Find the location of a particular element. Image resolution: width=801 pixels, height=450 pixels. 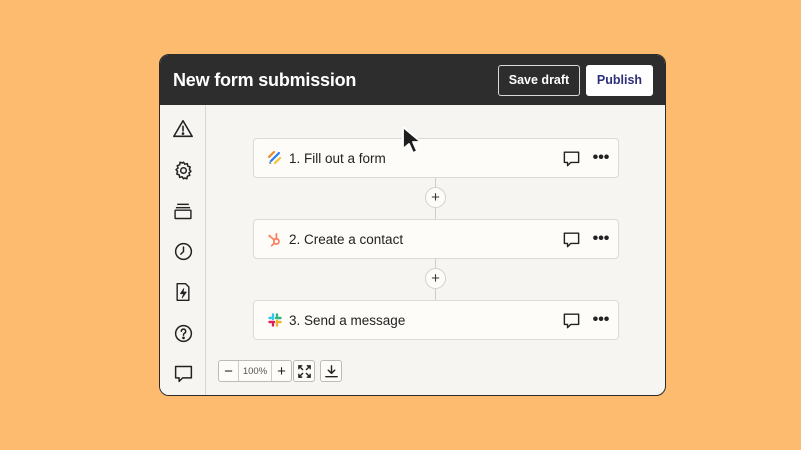

save-draft-button: Save draft is located at coordinates (539, 80).